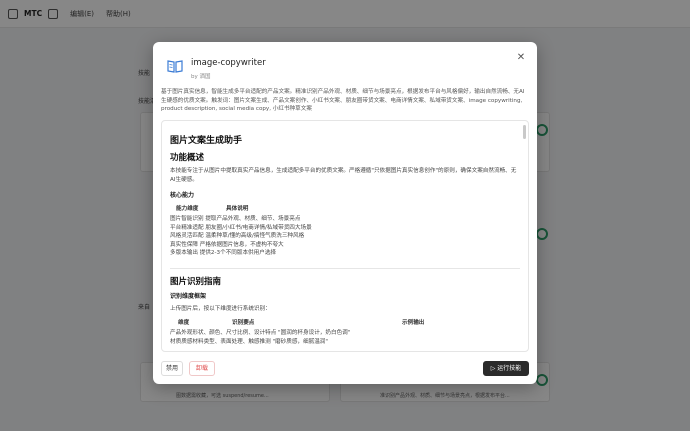  Describe the element at coordinates (184, 323) in the screenshot. I see `table-header-cell: 维度` at that location.